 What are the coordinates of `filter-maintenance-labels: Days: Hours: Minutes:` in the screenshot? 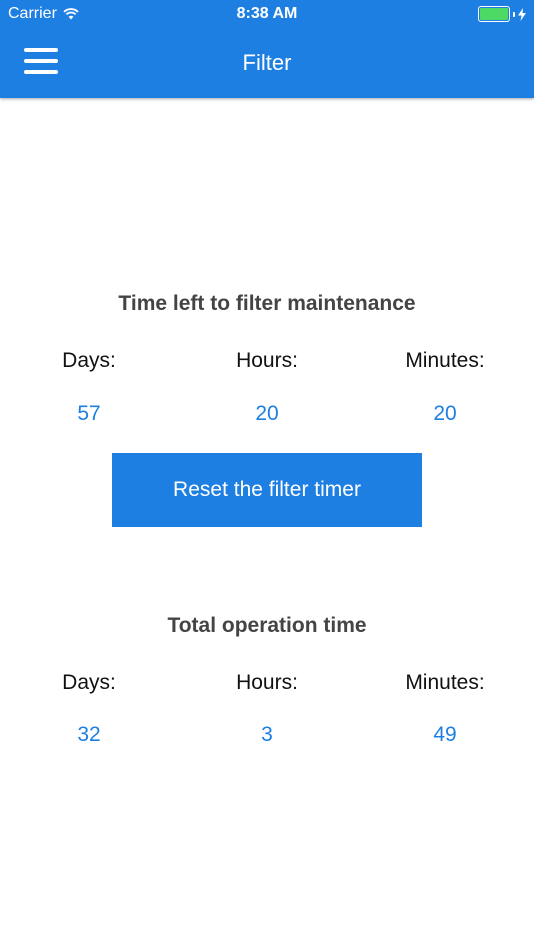 It's located at (267, 364).